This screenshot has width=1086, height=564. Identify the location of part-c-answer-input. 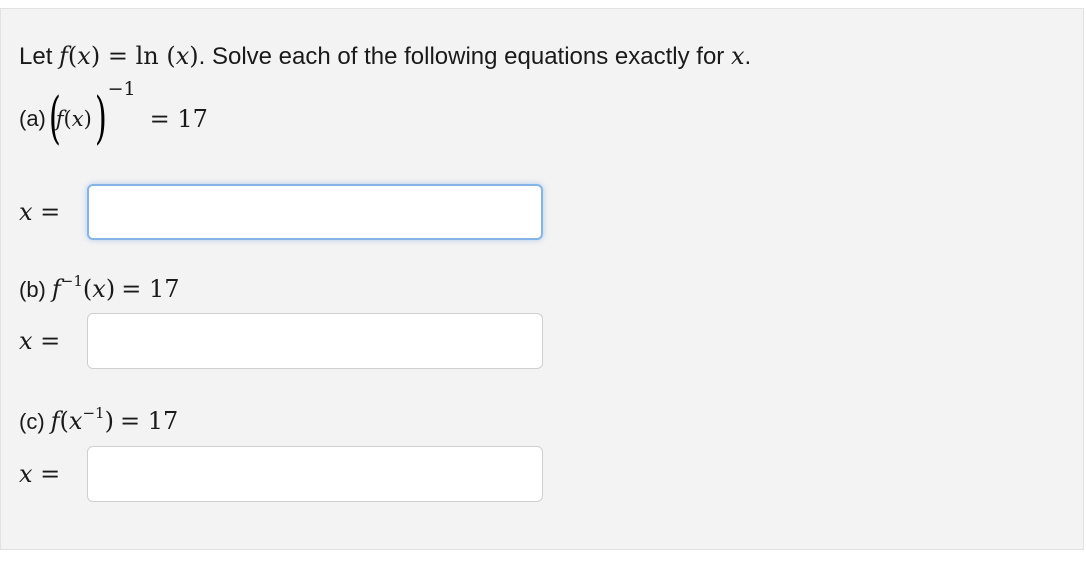
(315, 474).